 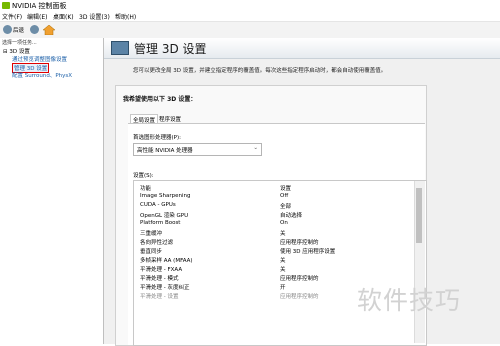 What do you see at coordinates (165, 151) in the screenshot?
I see `preferred-gpu-value: 高性能 NVIDIA 处理器` at bounding box center [165, 151].